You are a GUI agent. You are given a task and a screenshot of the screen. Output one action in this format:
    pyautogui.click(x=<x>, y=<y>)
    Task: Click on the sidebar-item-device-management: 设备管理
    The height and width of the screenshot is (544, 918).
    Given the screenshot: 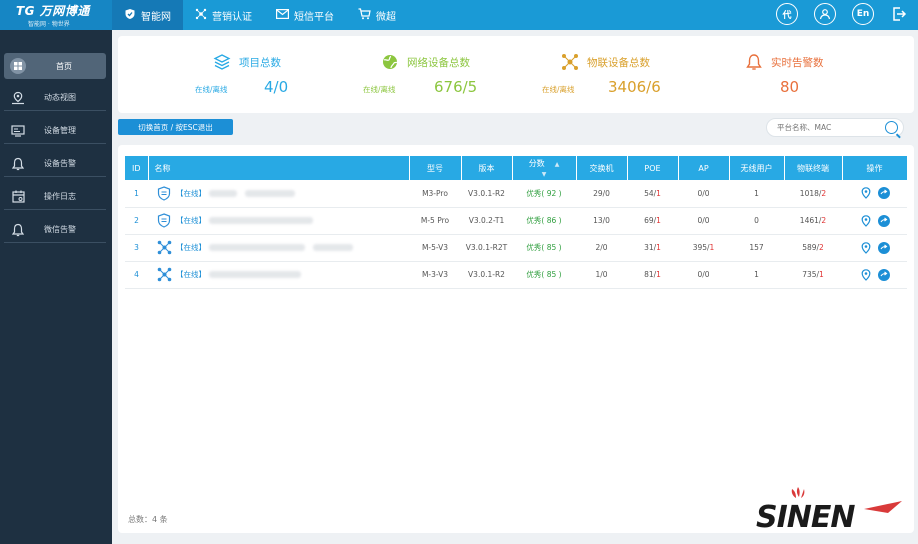 What is the action you would take?
    pyautogui.click(x=55, y=131)
    